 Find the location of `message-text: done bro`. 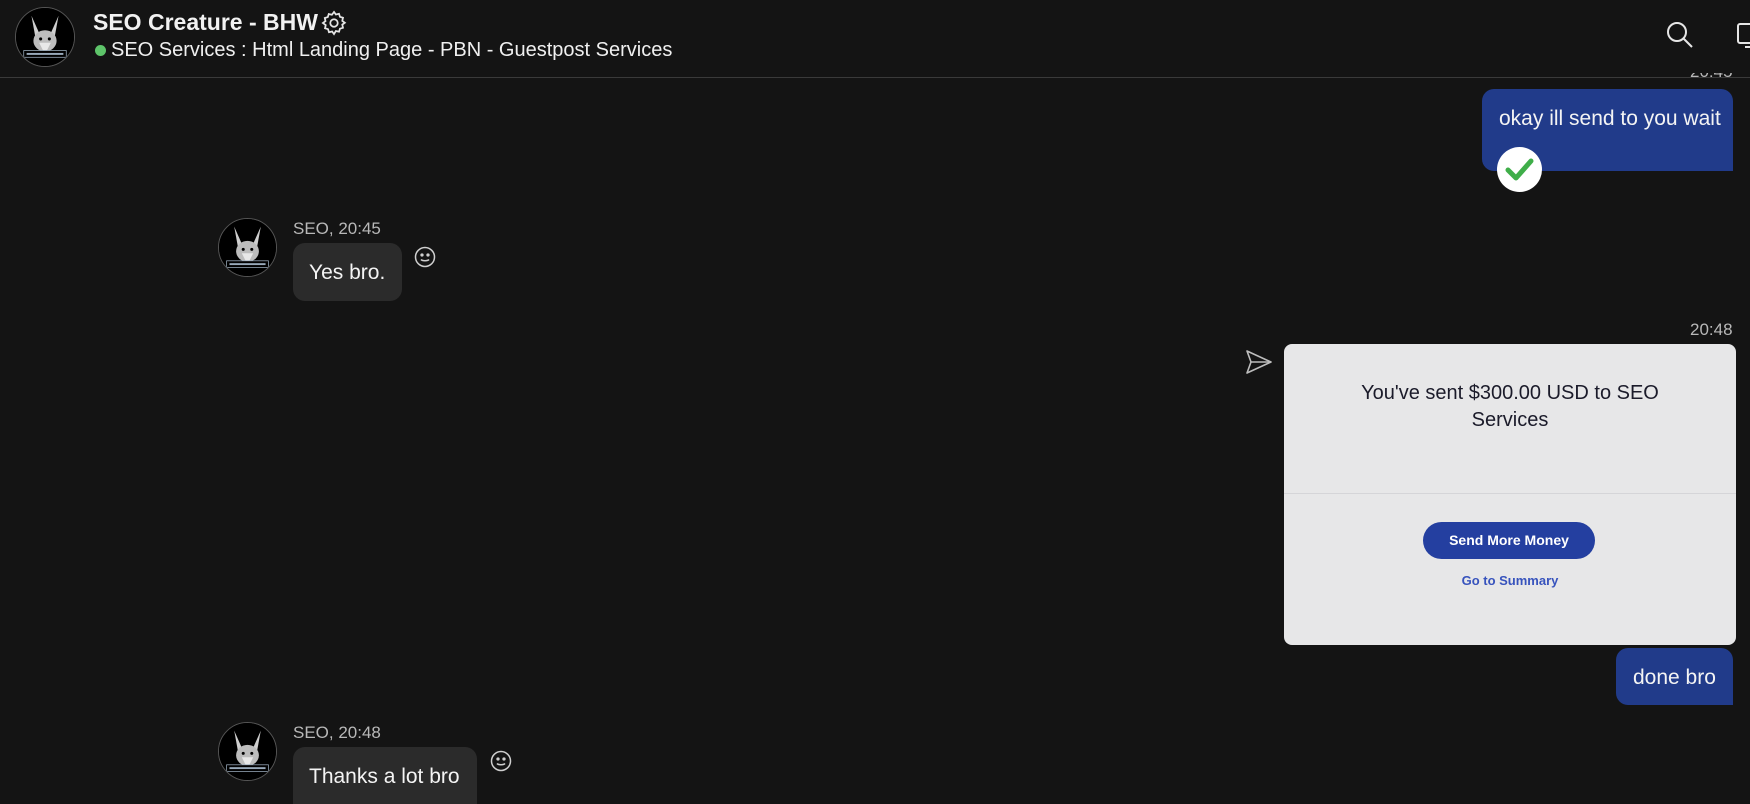

message-text: done bro is located at coordinates (1674, 677).